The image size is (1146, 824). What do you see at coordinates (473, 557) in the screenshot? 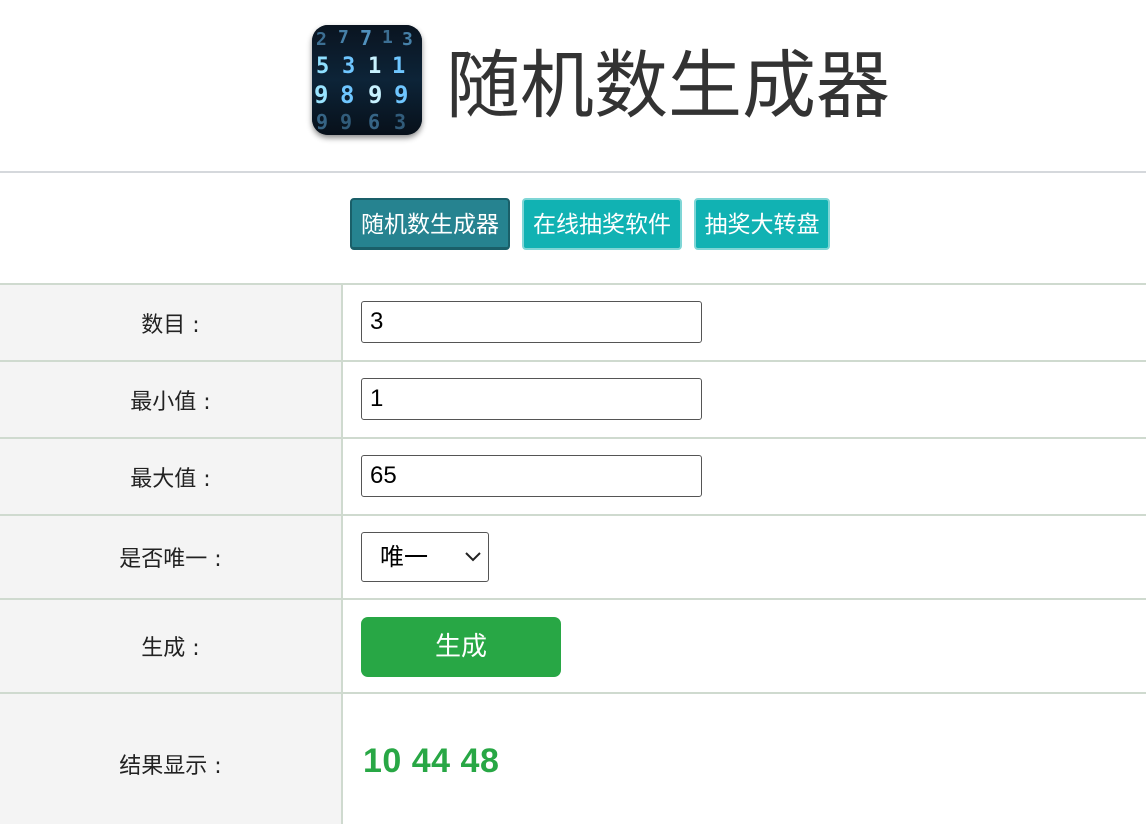
I see `chevron-down-icon` at bounding box center [473, 557].